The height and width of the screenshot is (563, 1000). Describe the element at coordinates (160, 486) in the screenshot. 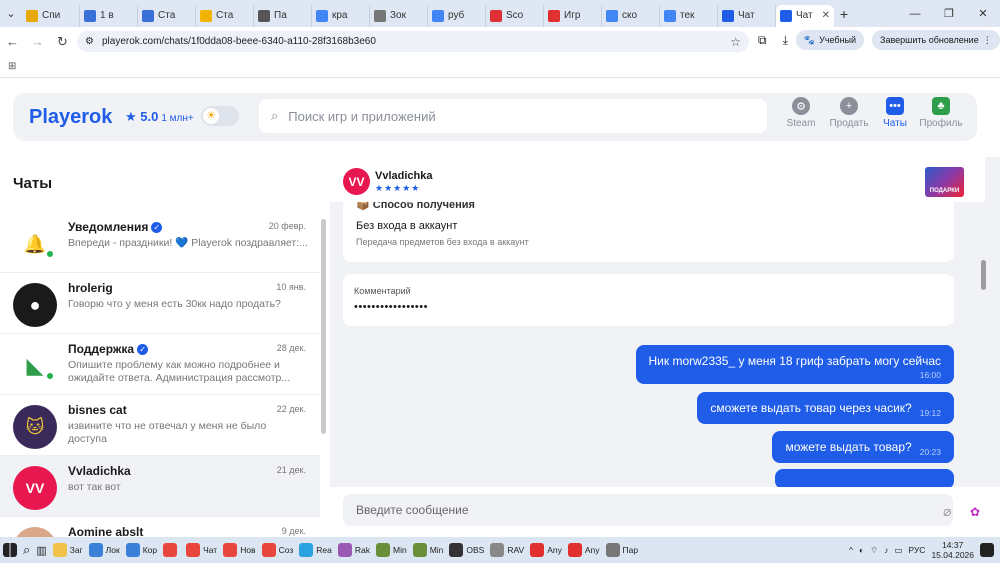

I see `chat-list-item: VV Vvladichka 21 дек. вот так вот` at that location.